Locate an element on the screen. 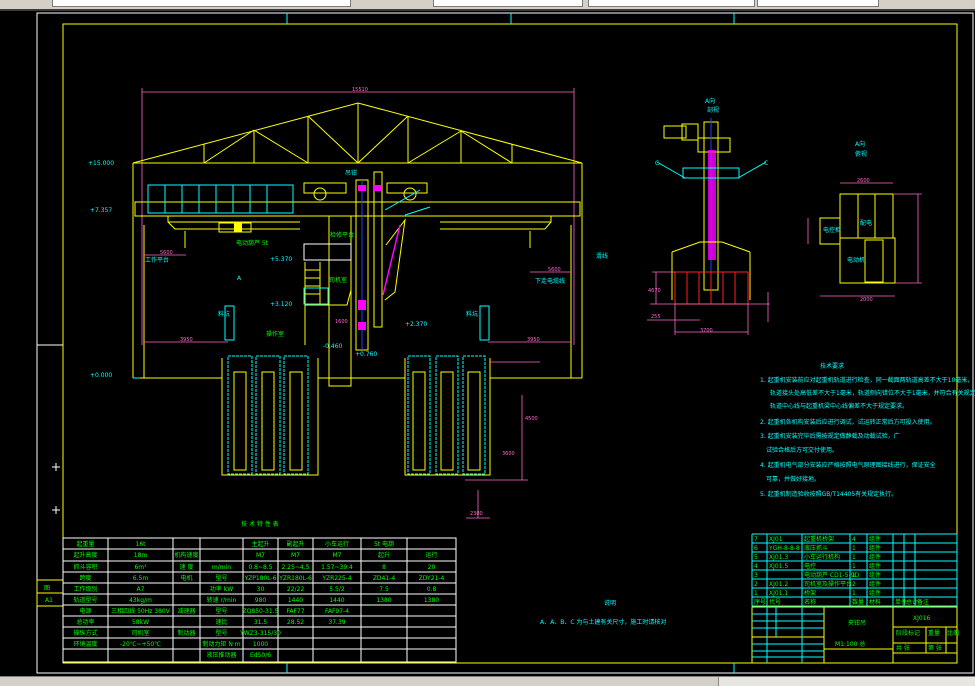 The width and height of the screenshot is (975, 686). parts-list-header: 数量 is located at coordinates (858, 602).